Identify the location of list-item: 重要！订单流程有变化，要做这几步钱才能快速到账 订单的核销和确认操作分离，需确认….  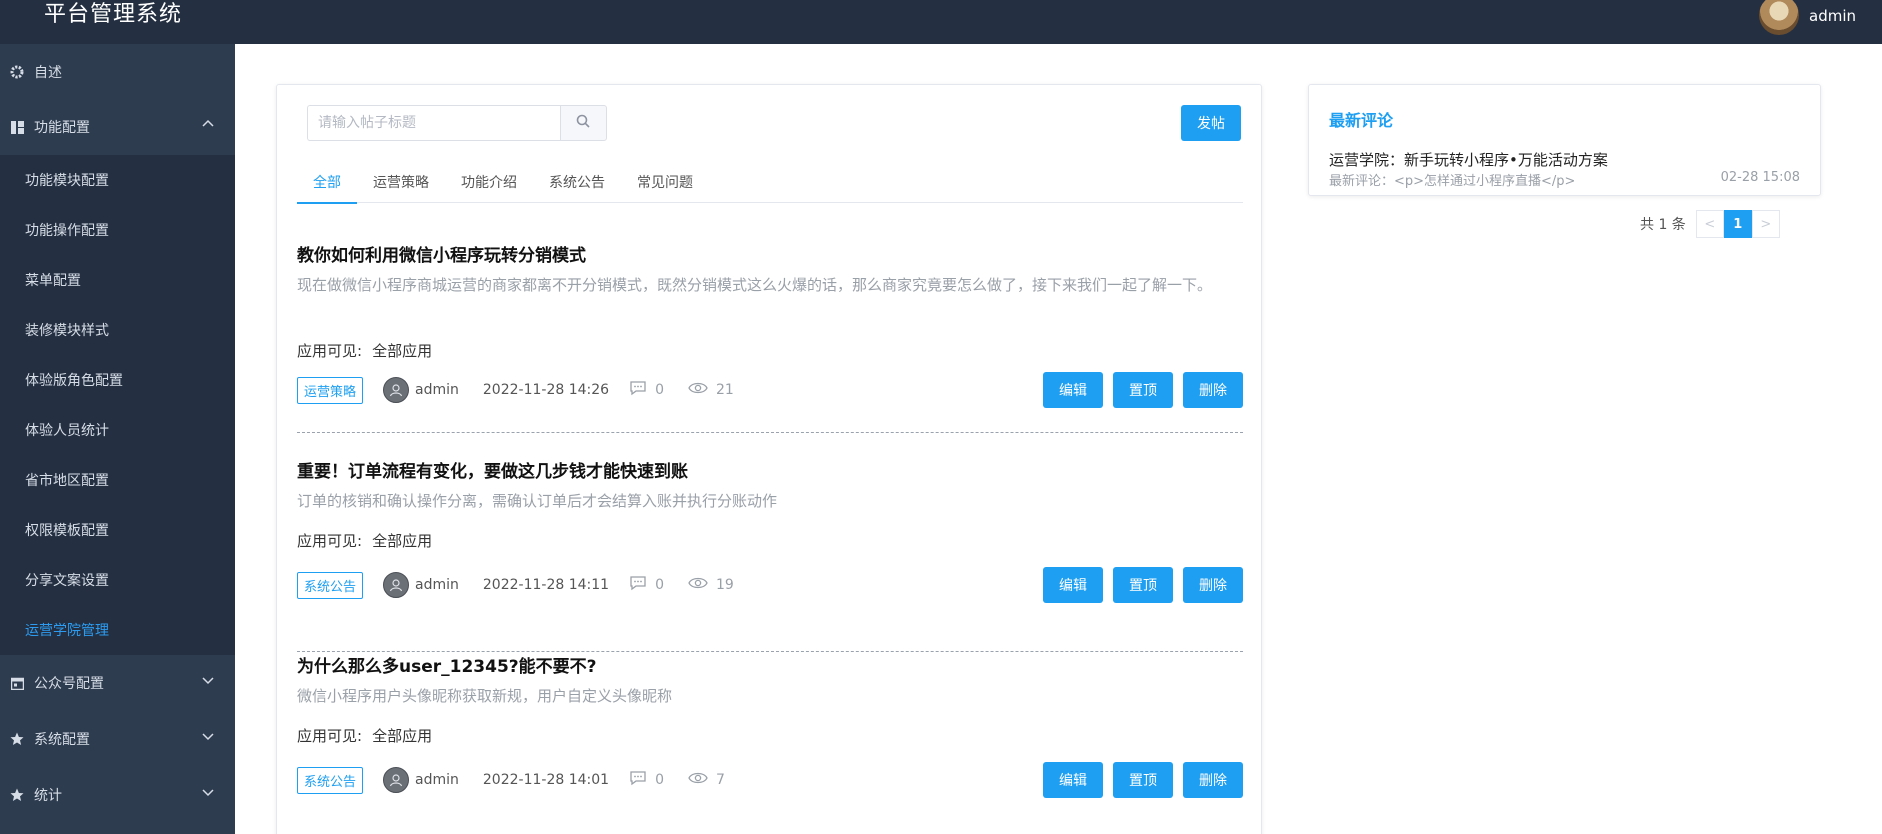
(770, 554).